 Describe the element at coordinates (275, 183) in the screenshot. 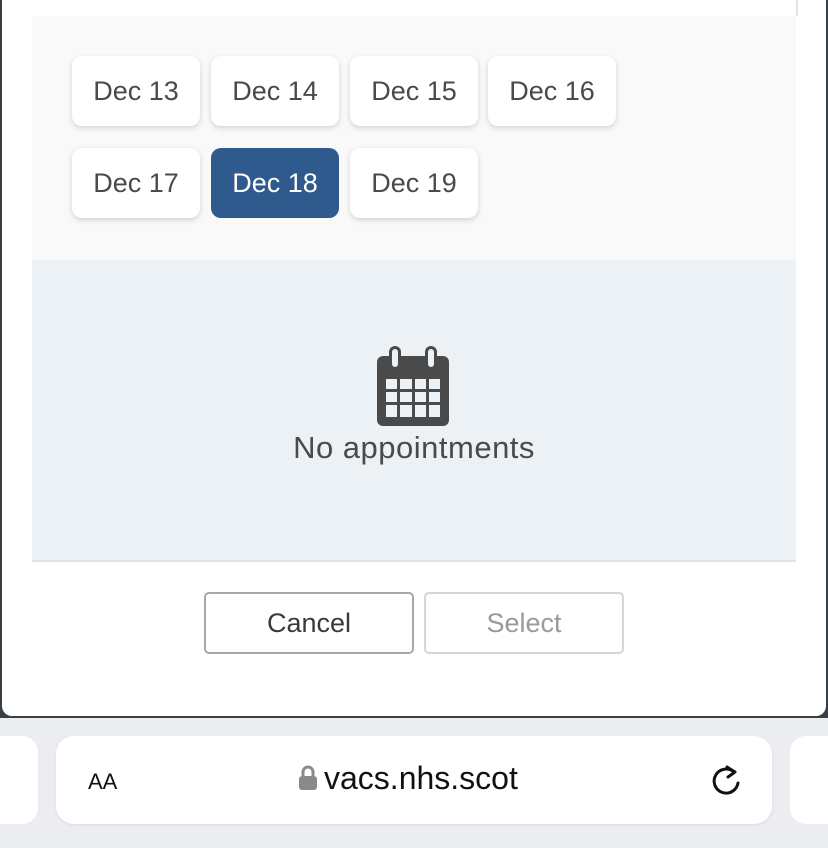

I see `date-option-dec-18: Dec 18` at that location.